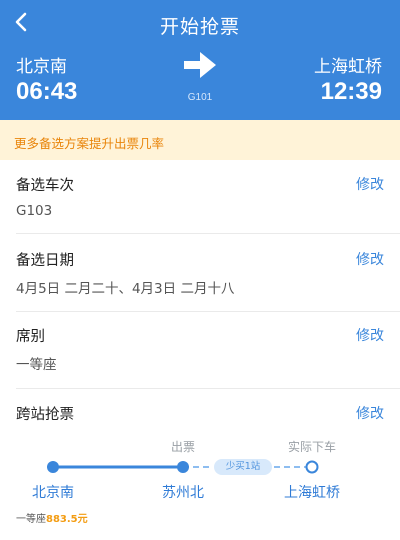 This screenshot has height=540, width=400. What do you see at coordinates (34, 211) in the screenshot?
I see `row-value: G103` at bounding box center [34, 211].